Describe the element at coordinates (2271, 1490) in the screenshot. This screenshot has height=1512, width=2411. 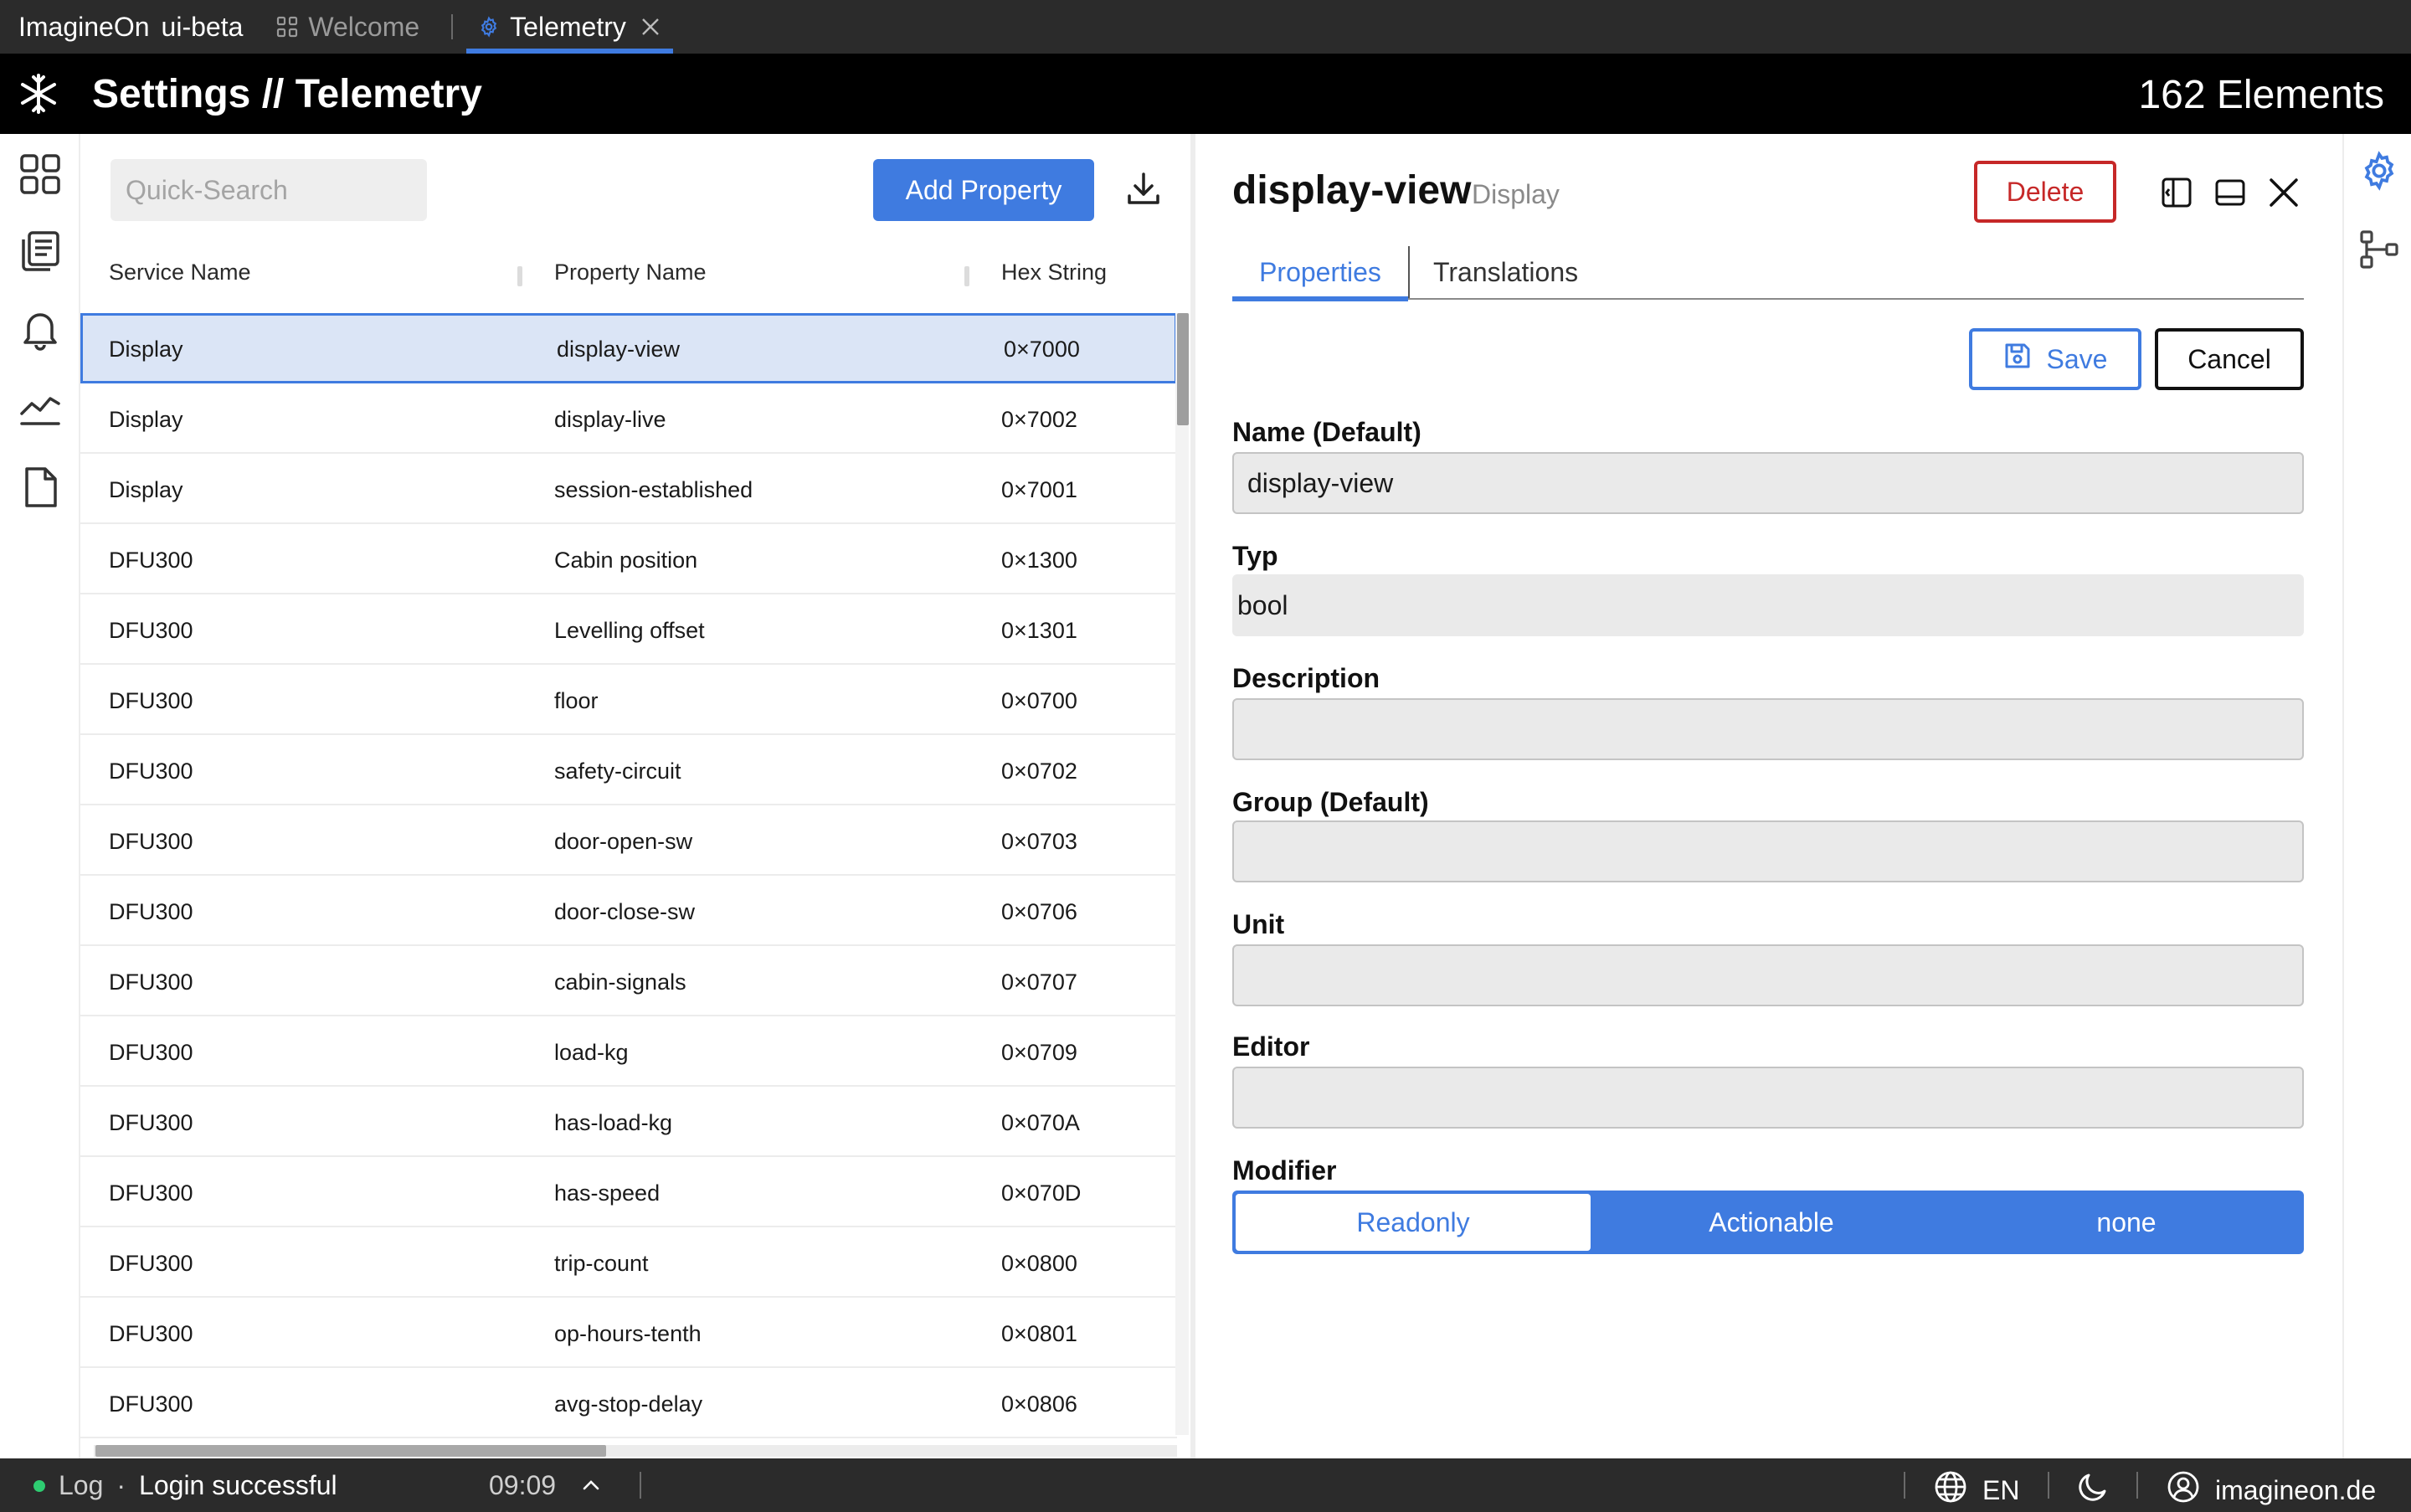
I see `account-menu: imagineon.de` at that location.